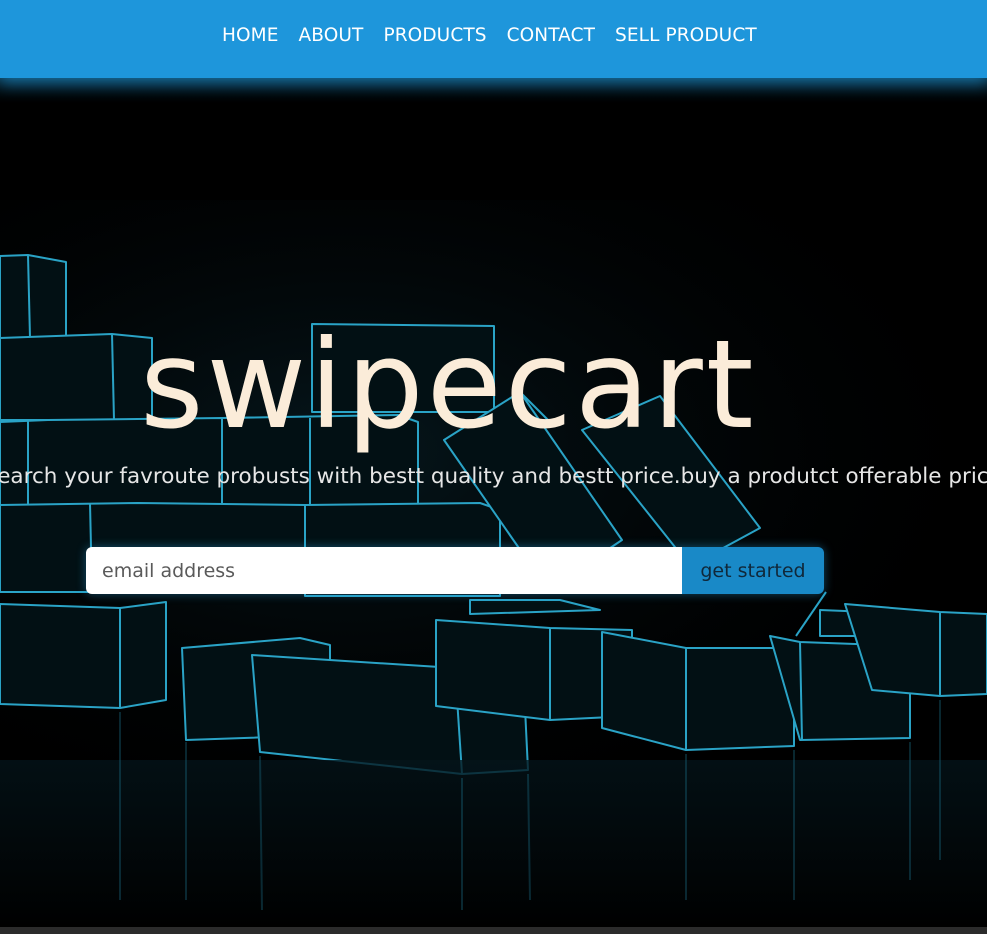 Image resolution: width=987 pixels, height=934 pixels. Describe the element at coordinates (250, 35) in the screenshot. I see `nav-item-home: HOME` at that location.